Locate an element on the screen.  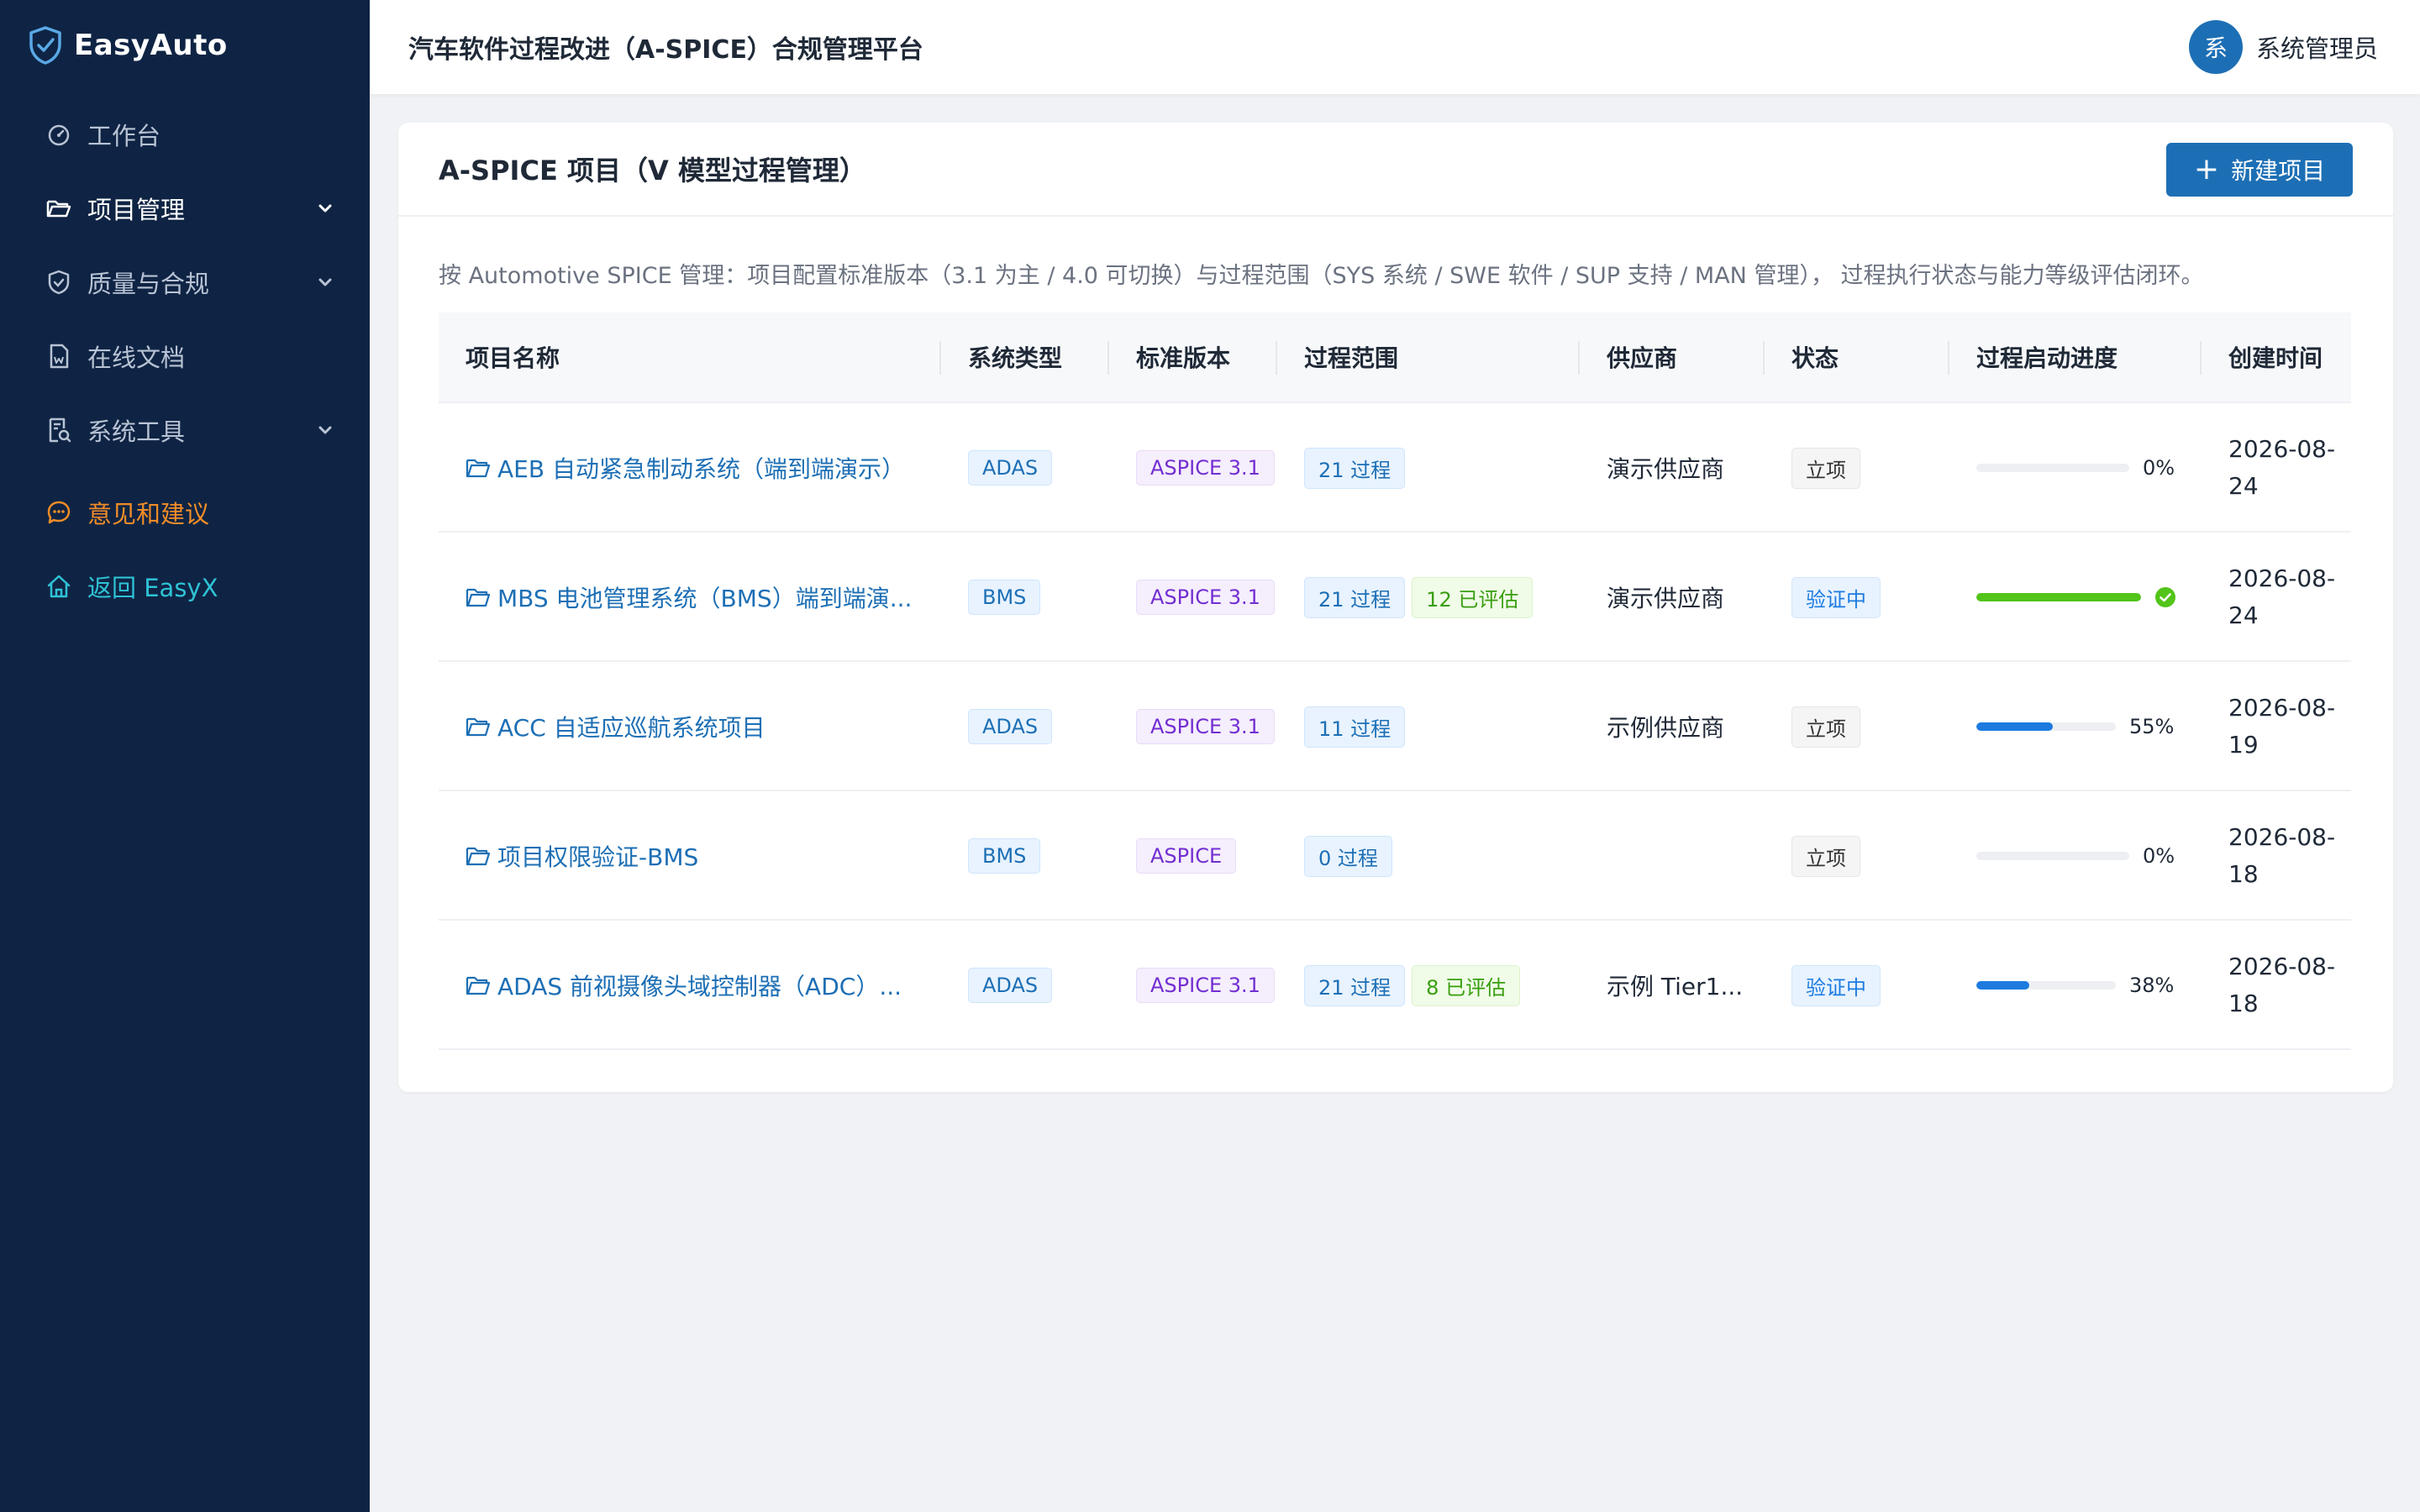
user-menu: 系 系统管理员 is located at coordinates (2283, 47).